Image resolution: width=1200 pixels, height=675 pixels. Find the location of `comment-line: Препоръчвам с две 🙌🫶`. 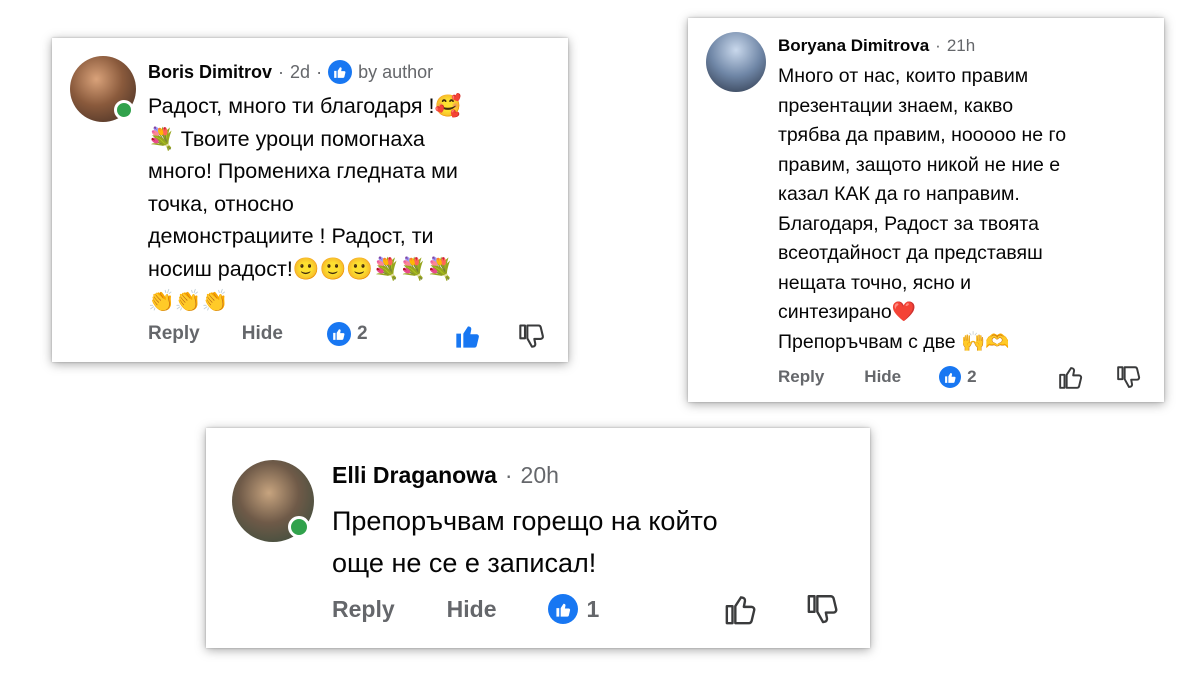

comment-line: Препоръчвам с две 🙌🫶 is located at coordinates (894, 341).